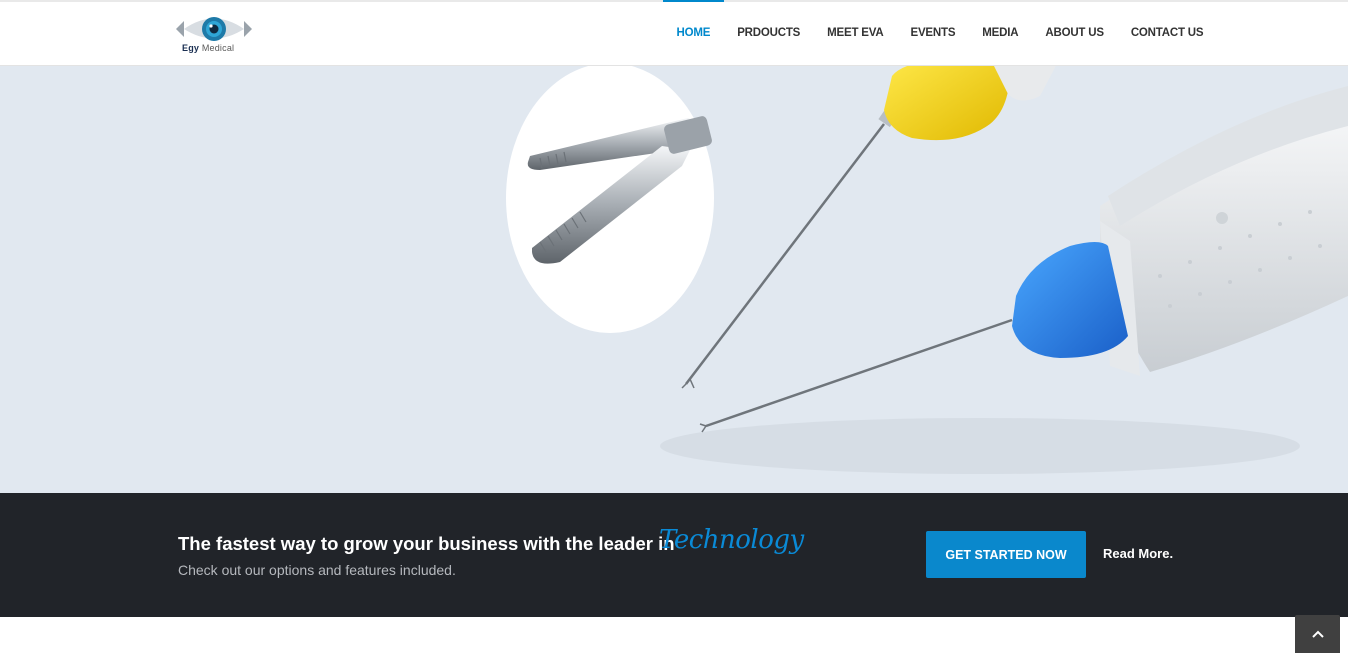  Describe the element at coordinates (214, 29) in the screenshot. I see `eye-logo-icon` at that location.